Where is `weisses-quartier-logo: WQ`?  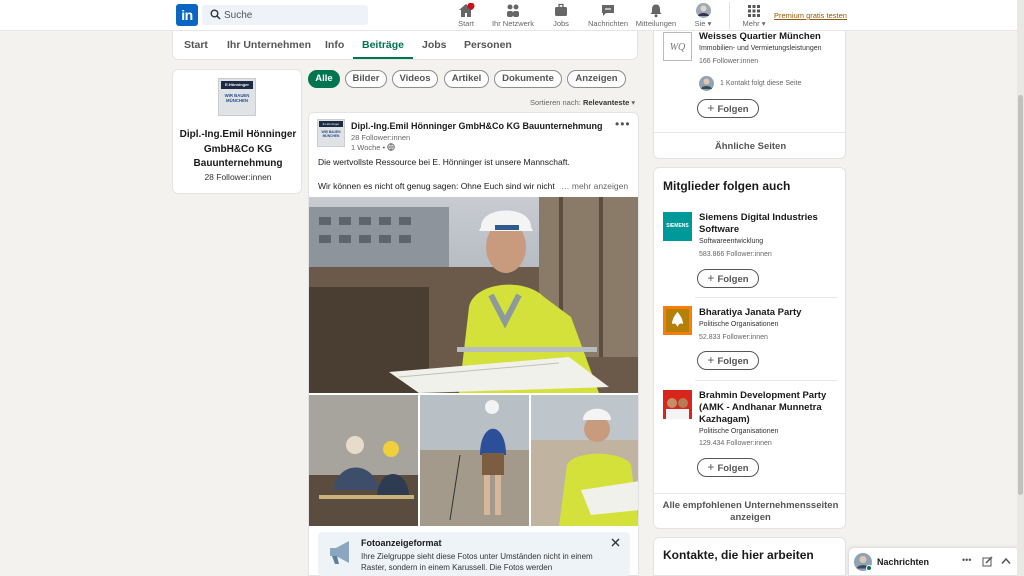 weisses-quartier-logo: WQ is located at coordinates (677, 46).